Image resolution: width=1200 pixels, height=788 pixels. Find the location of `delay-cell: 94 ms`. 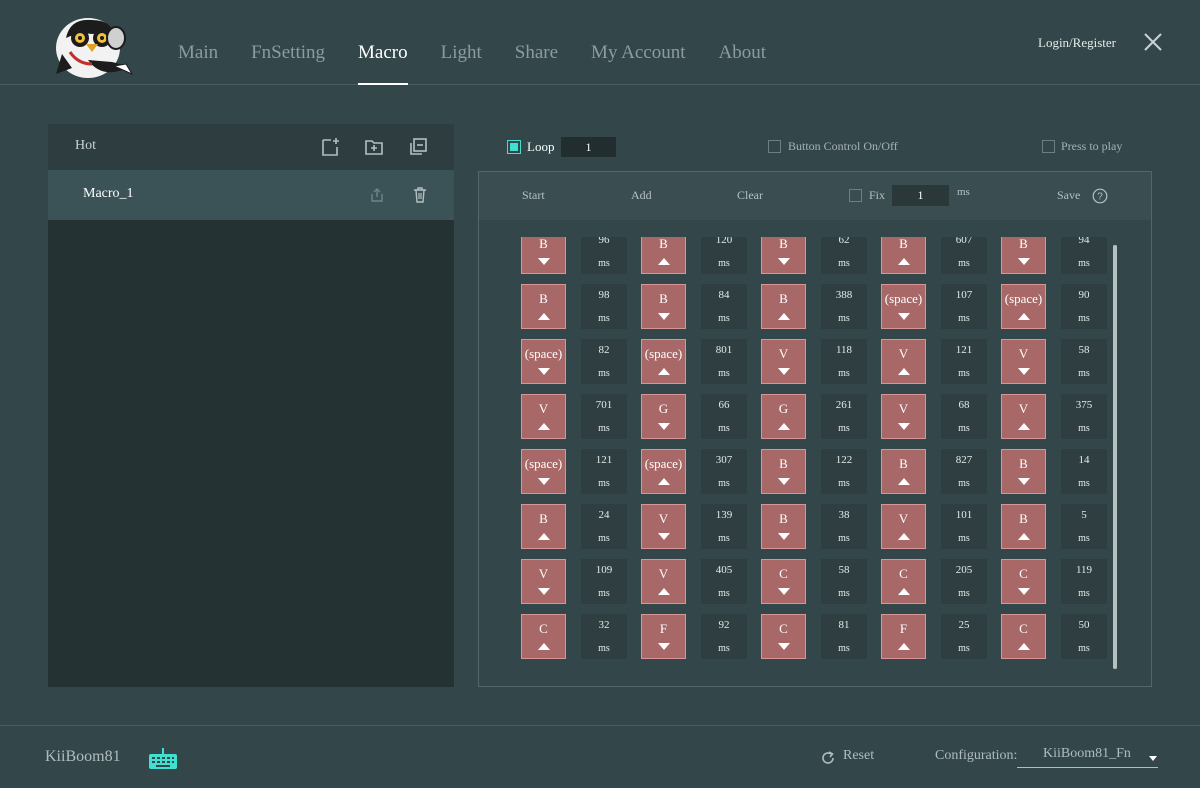

delay-cell: 94 ms is located at coordinates (1084, 255).